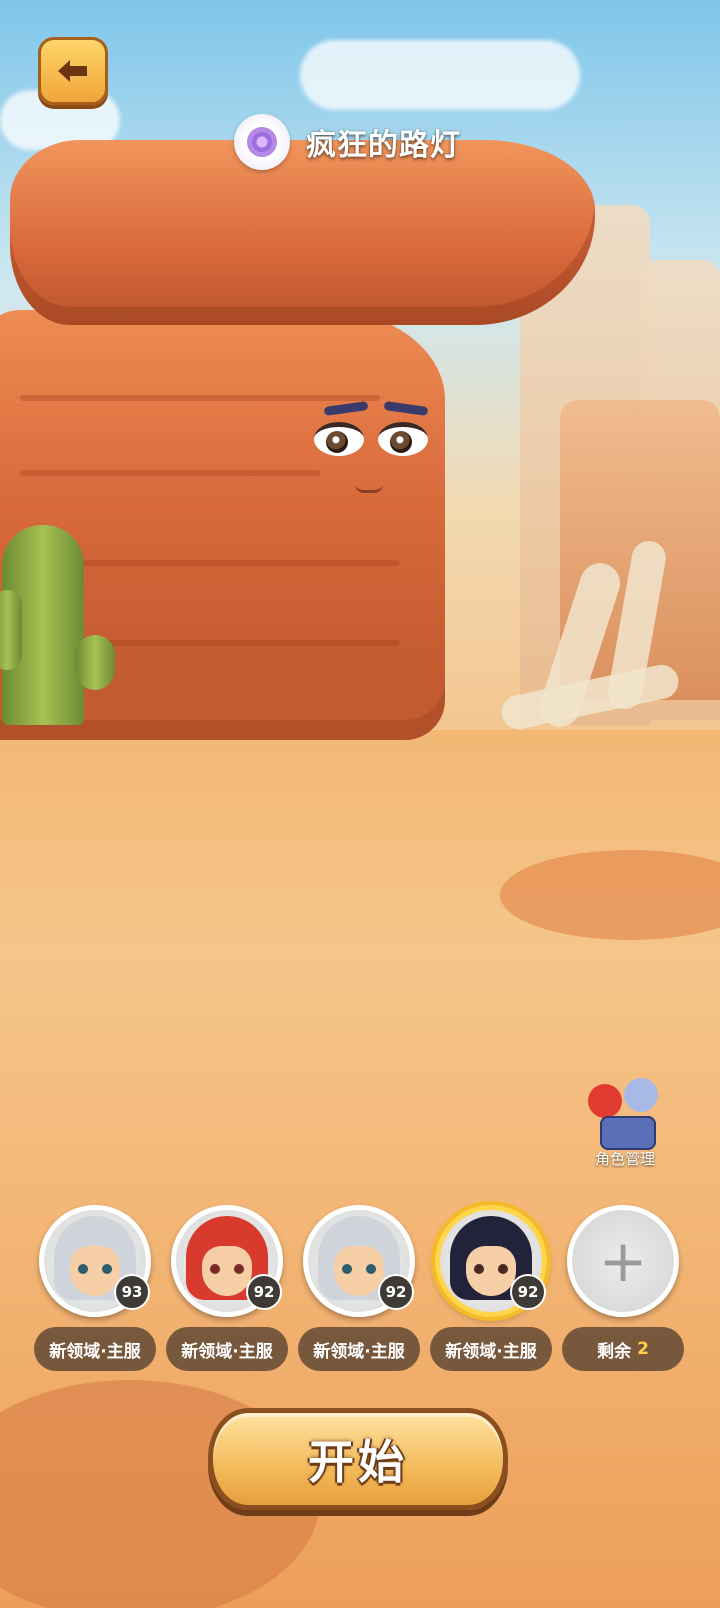  I want to click on remaining-slots-label: 剩余 2, so click(623, 1349).